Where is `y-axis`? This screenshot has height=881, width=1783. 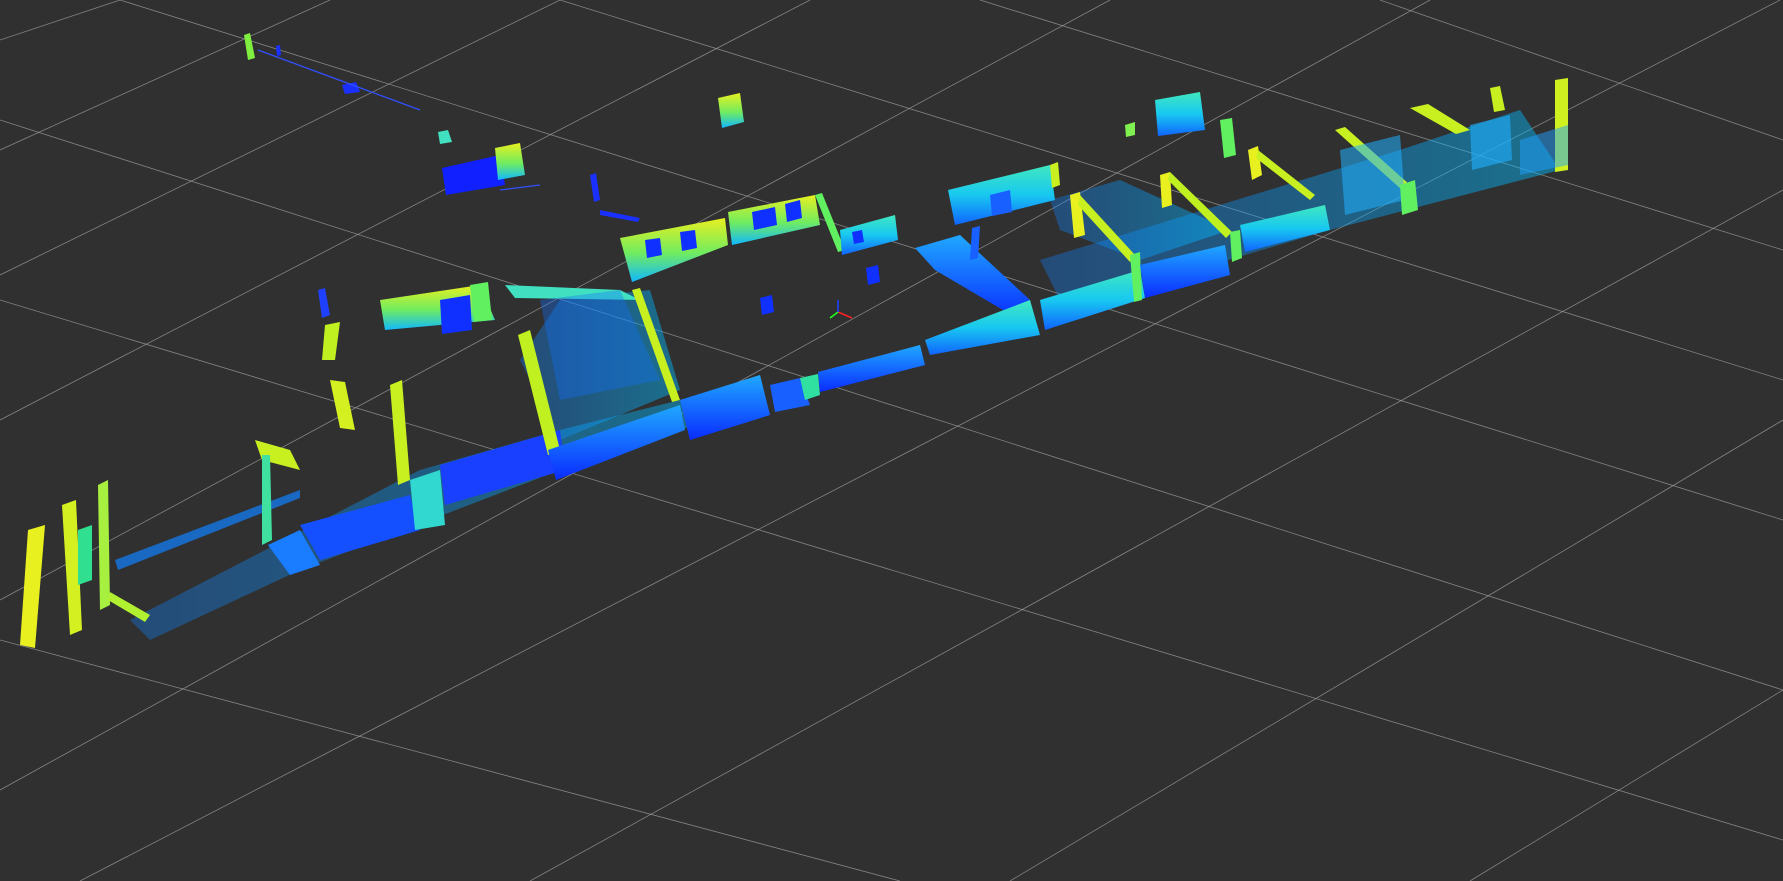 y-axis is located at coordinates (834, 315).